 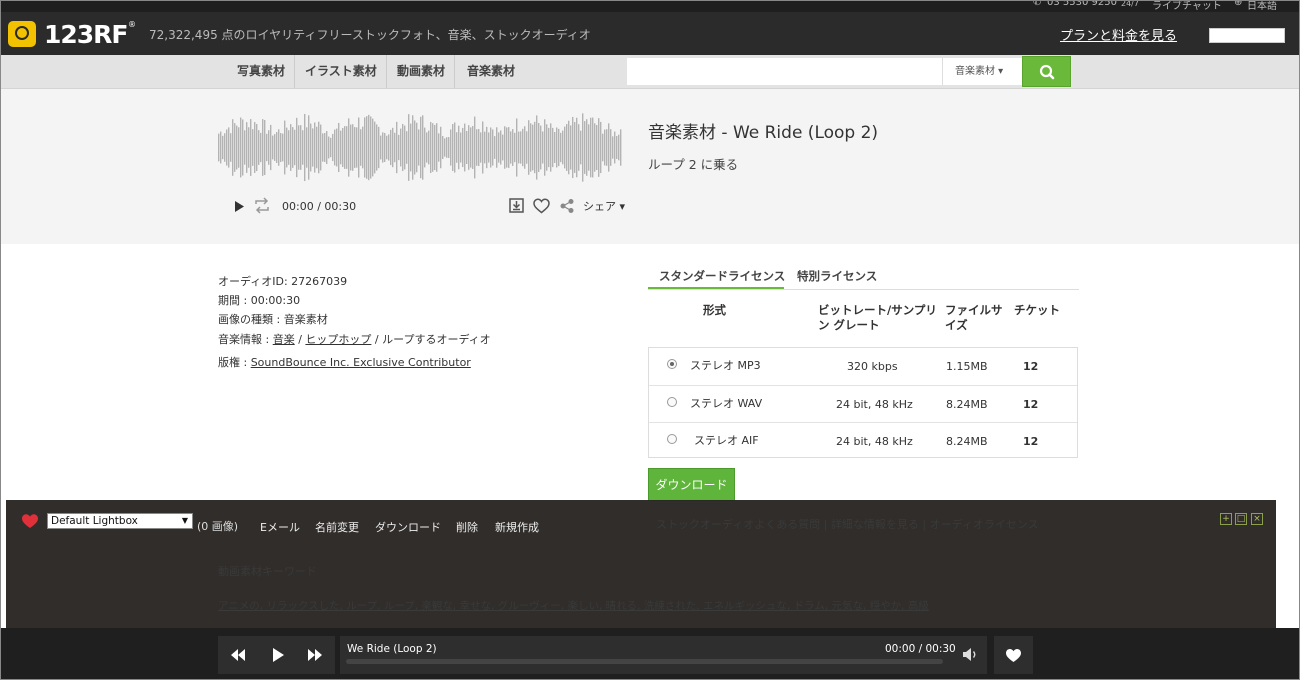 What do you see at coordinates (863, 366) in the screenshot?
I see `license-row-mp3: ステレオ MP3 320 kbps 1.15MB 12` at bounding box center [863, 366].